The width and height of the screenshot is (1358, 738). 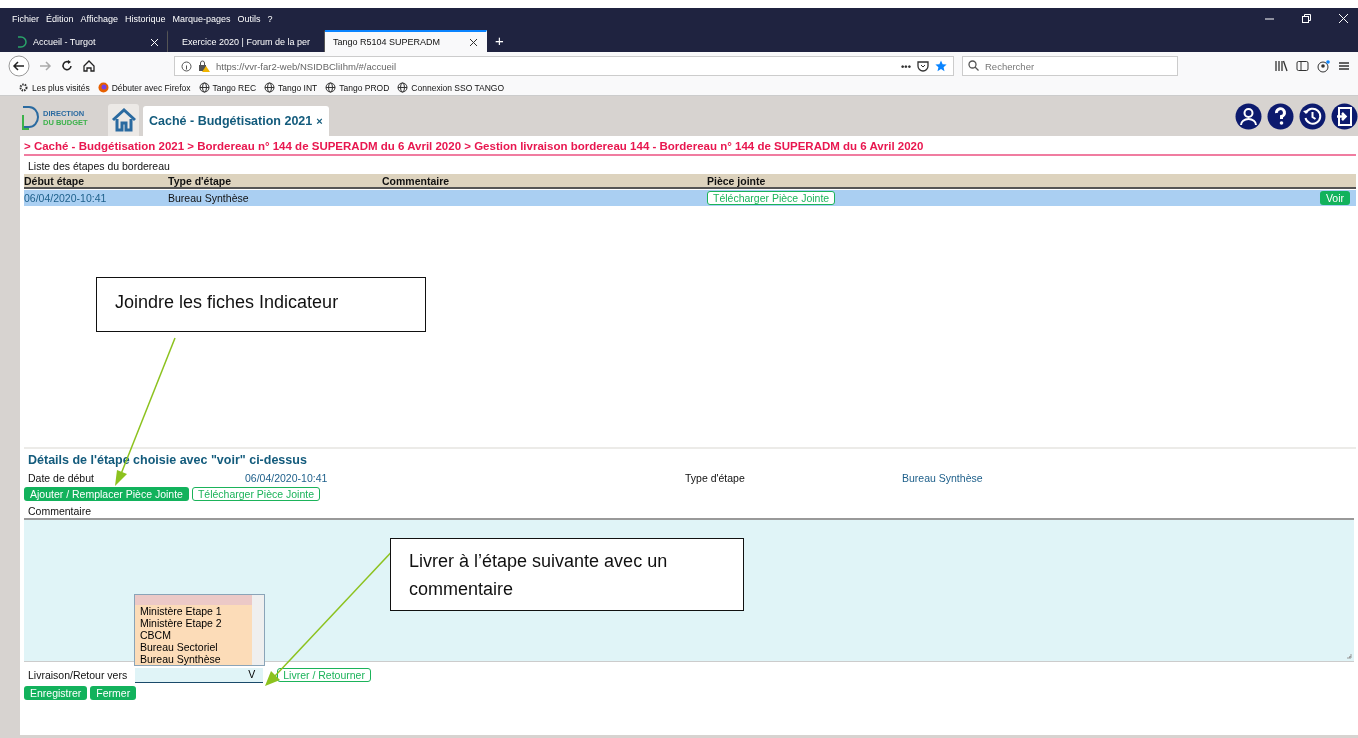 I want to click on app-tab: Caché - Budgétisation 2021 ×, so click(x=236, y=121).